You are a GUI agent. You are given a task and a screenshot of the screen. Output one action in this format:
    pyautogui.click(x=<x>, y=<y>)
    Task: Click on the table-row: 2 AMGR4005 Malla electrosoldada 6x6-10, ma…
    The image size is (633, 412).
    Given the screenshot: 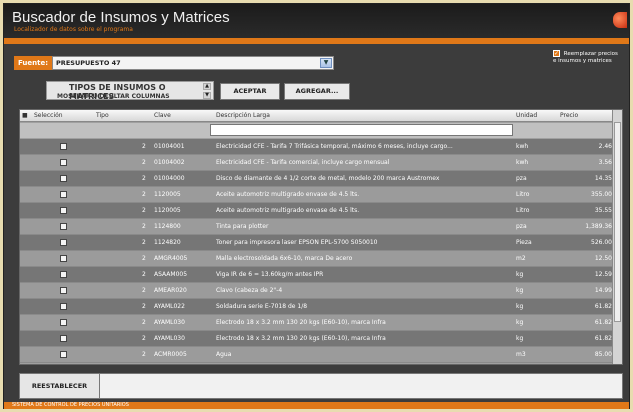 What is the action you would take?
    pyautogui.click(x=317, y=259)
    